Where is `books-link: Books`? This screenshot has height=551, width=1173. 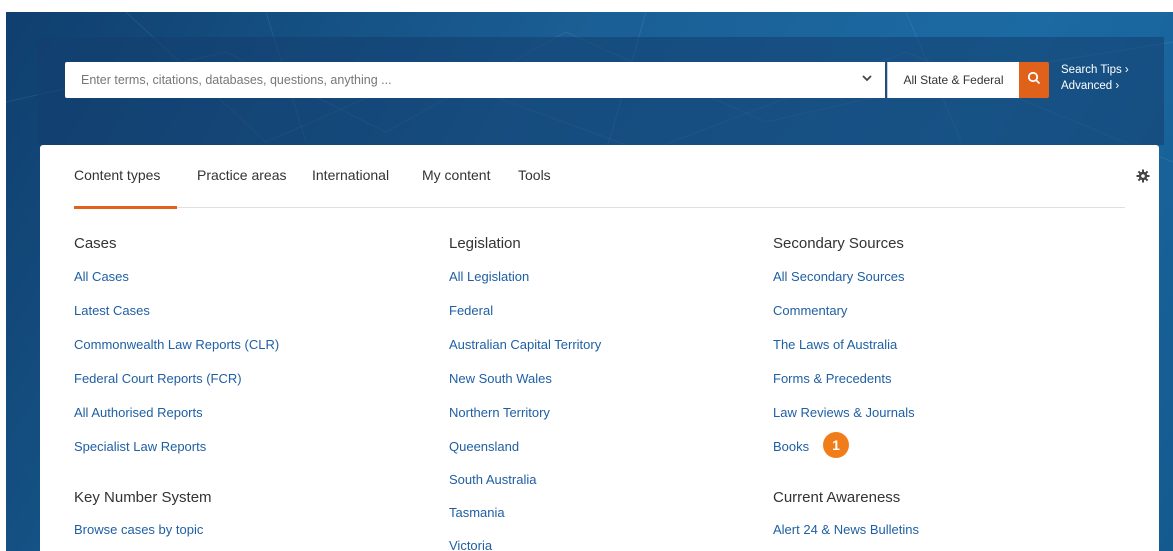 books-link: Books is located at coordinates (791, 446).